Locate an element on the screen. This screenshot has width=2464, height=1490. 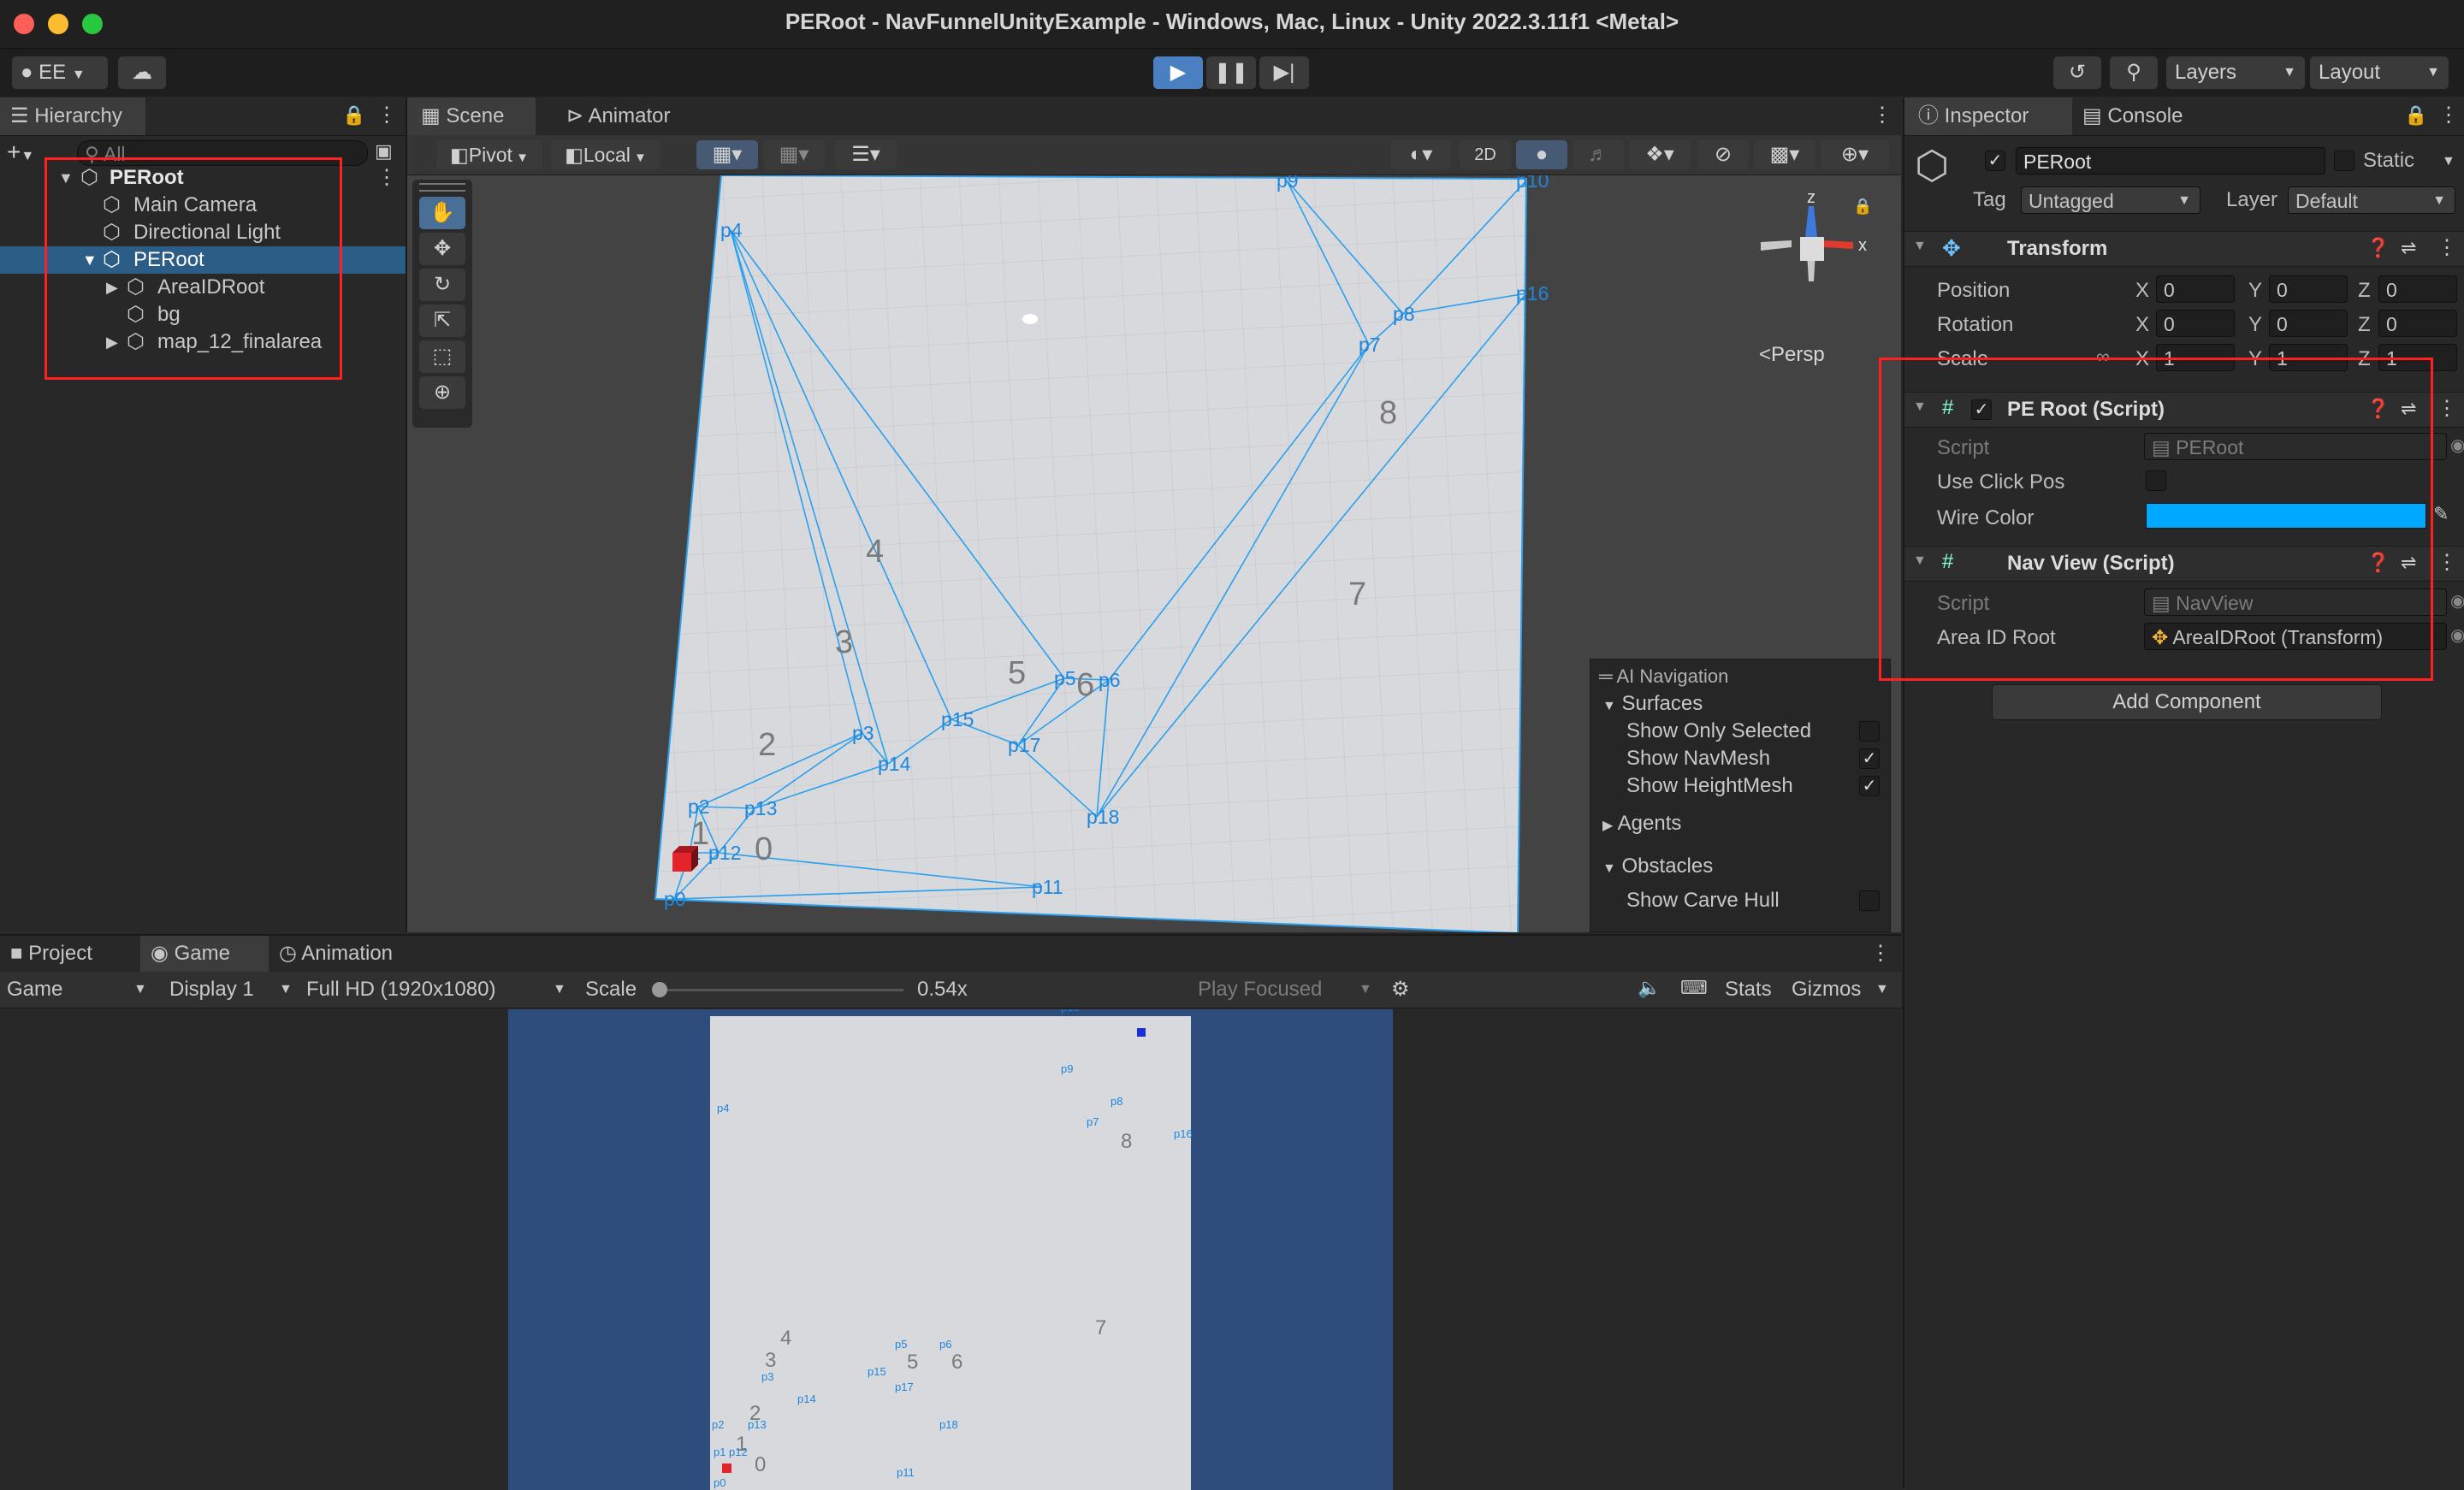
account-dropdown: ● EE ▼ is located at coordinates (60, 73).